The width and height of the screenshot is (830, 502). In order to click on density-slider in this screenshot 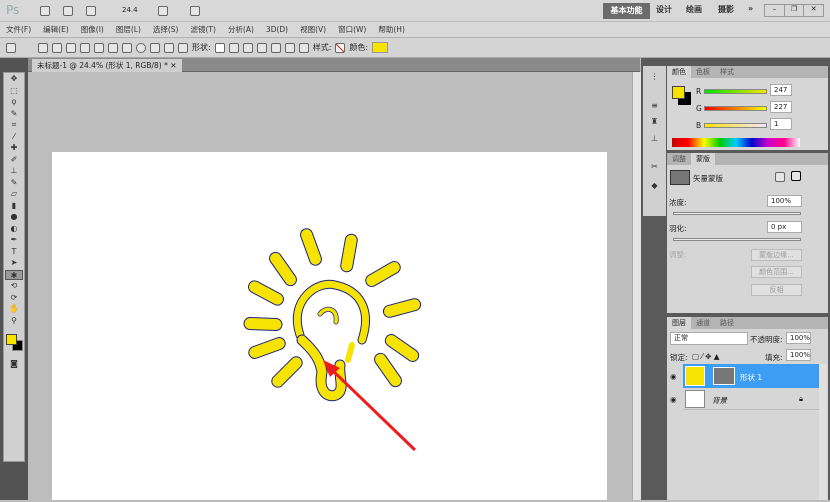, I will do `click(737, 213)`.